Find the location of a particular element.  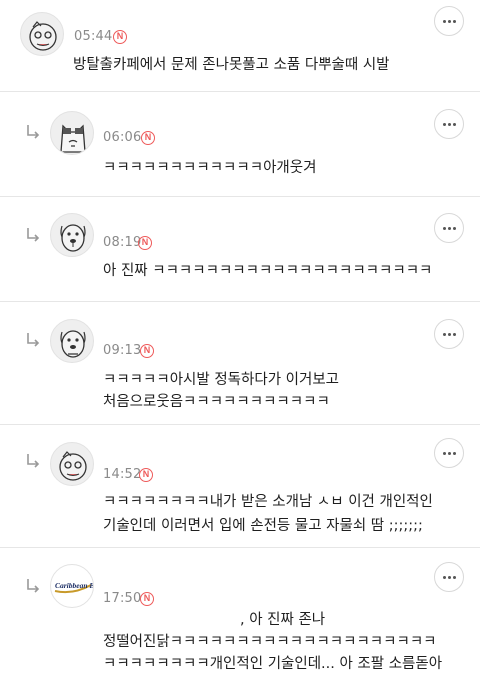

logo-avatar-icon: Caribbean Bay is located at coordinates (72, 586).